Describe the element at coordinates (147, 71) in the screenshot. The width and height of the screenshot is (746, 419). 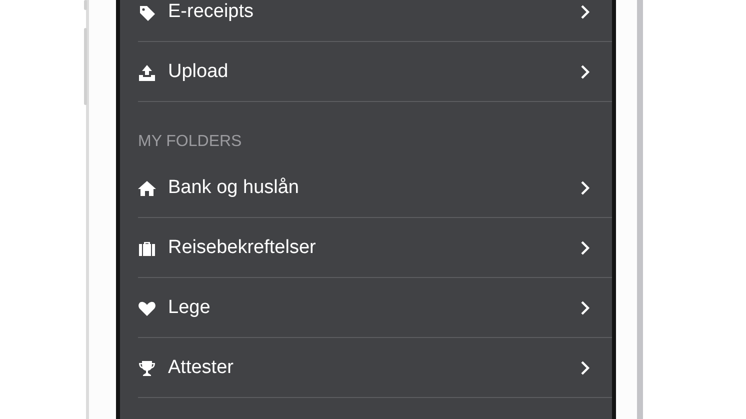
I see `upload-icon` at that location.